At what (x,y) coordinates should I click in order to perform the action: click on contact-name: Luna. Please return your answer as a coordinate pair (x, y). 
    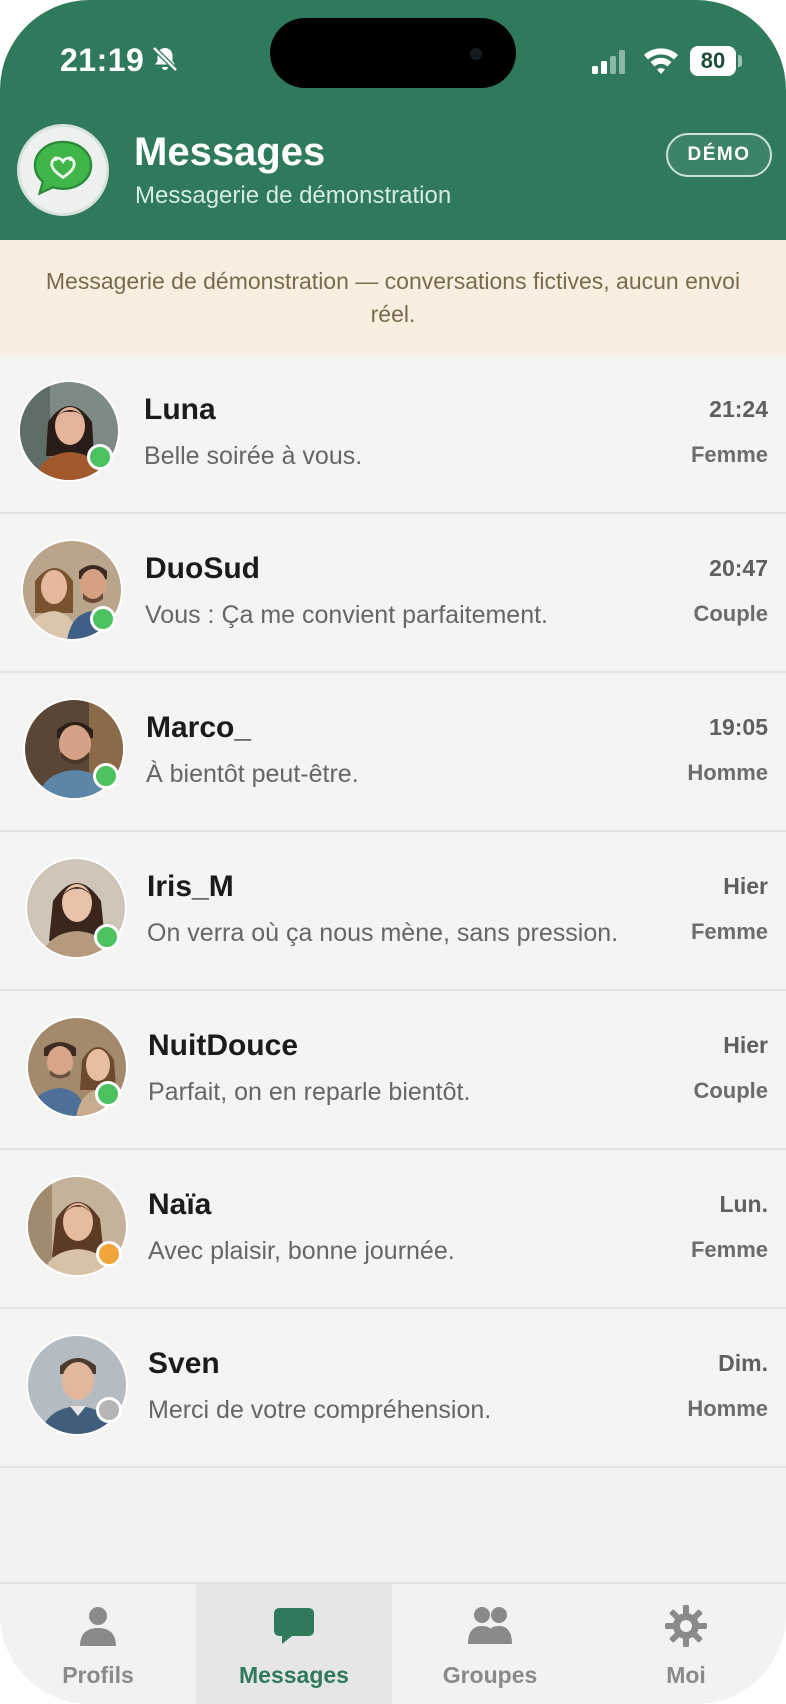
    Looking at the image, I should click on (180, 409).